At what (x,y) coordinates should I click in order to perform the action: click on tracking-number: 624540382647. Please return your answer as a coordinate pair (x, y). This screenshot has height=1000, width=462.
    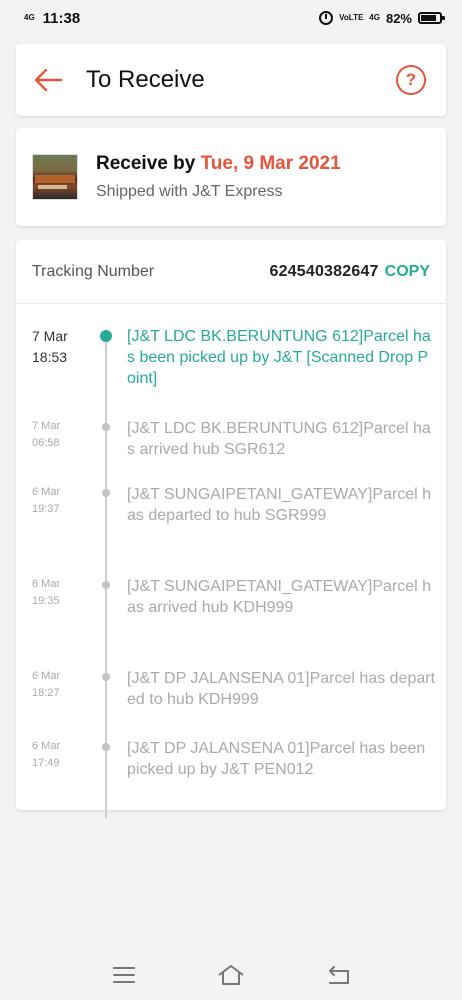
    Looking at the image, I should click on (324, 271).